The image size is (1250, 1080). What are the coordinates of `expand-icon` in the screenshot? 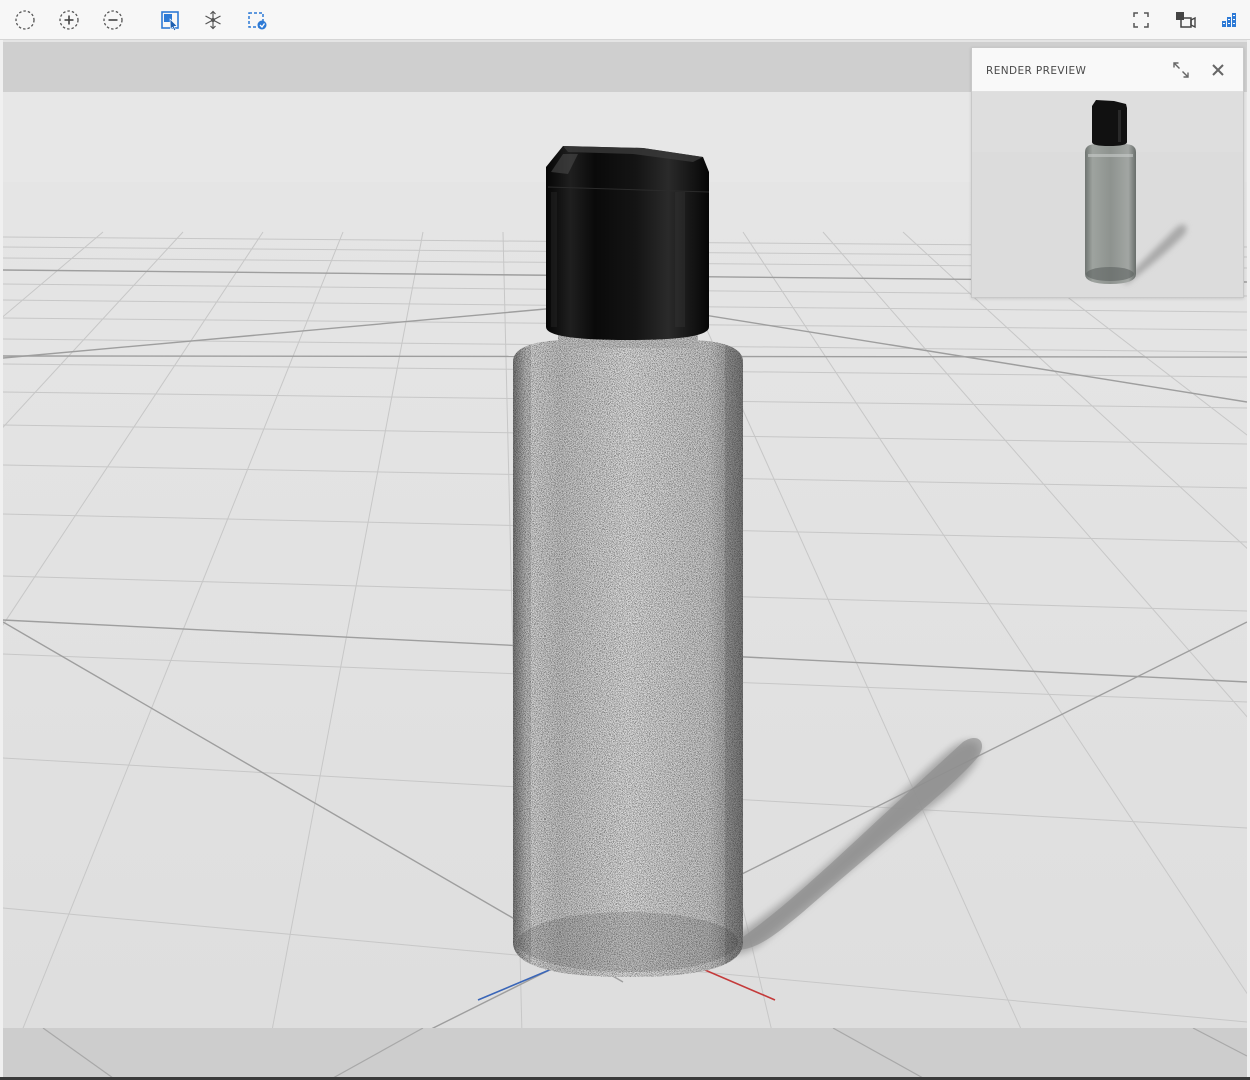 It's located at (1181, 70).